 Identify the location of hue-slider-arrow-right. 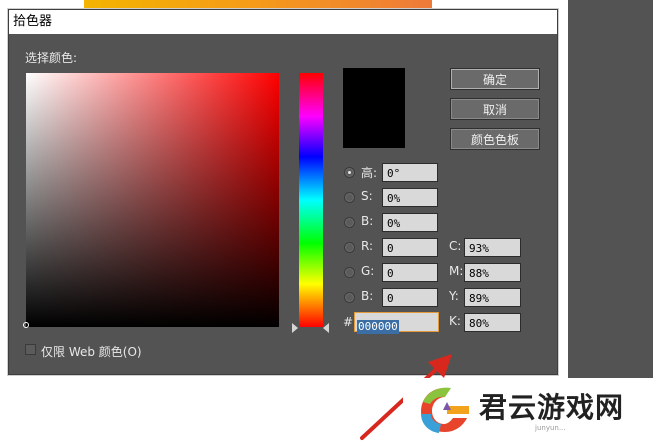
(326, 328).